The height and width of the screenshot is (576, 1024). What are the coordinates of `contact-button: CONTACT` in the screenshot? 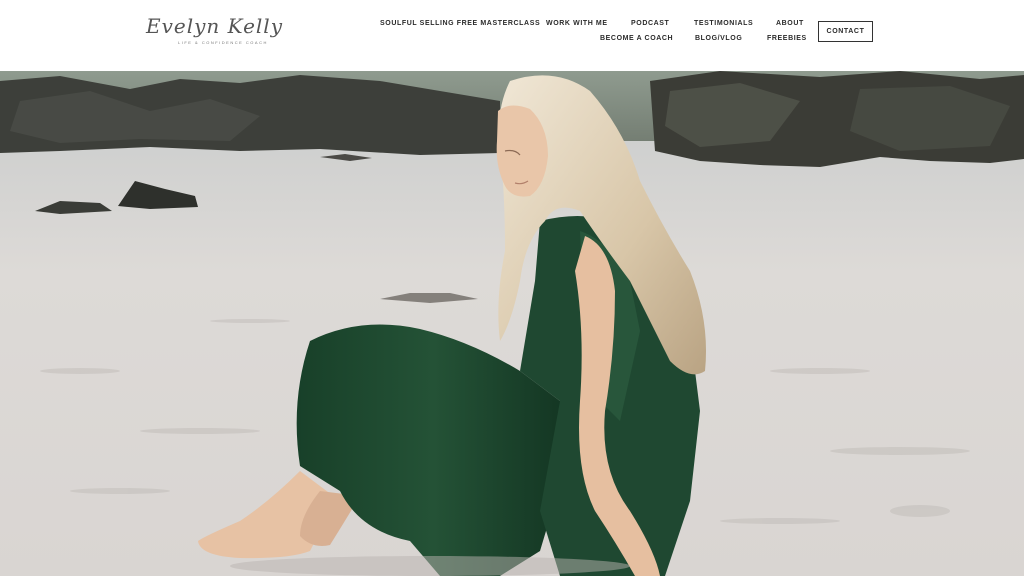 It's located at (845, 31).